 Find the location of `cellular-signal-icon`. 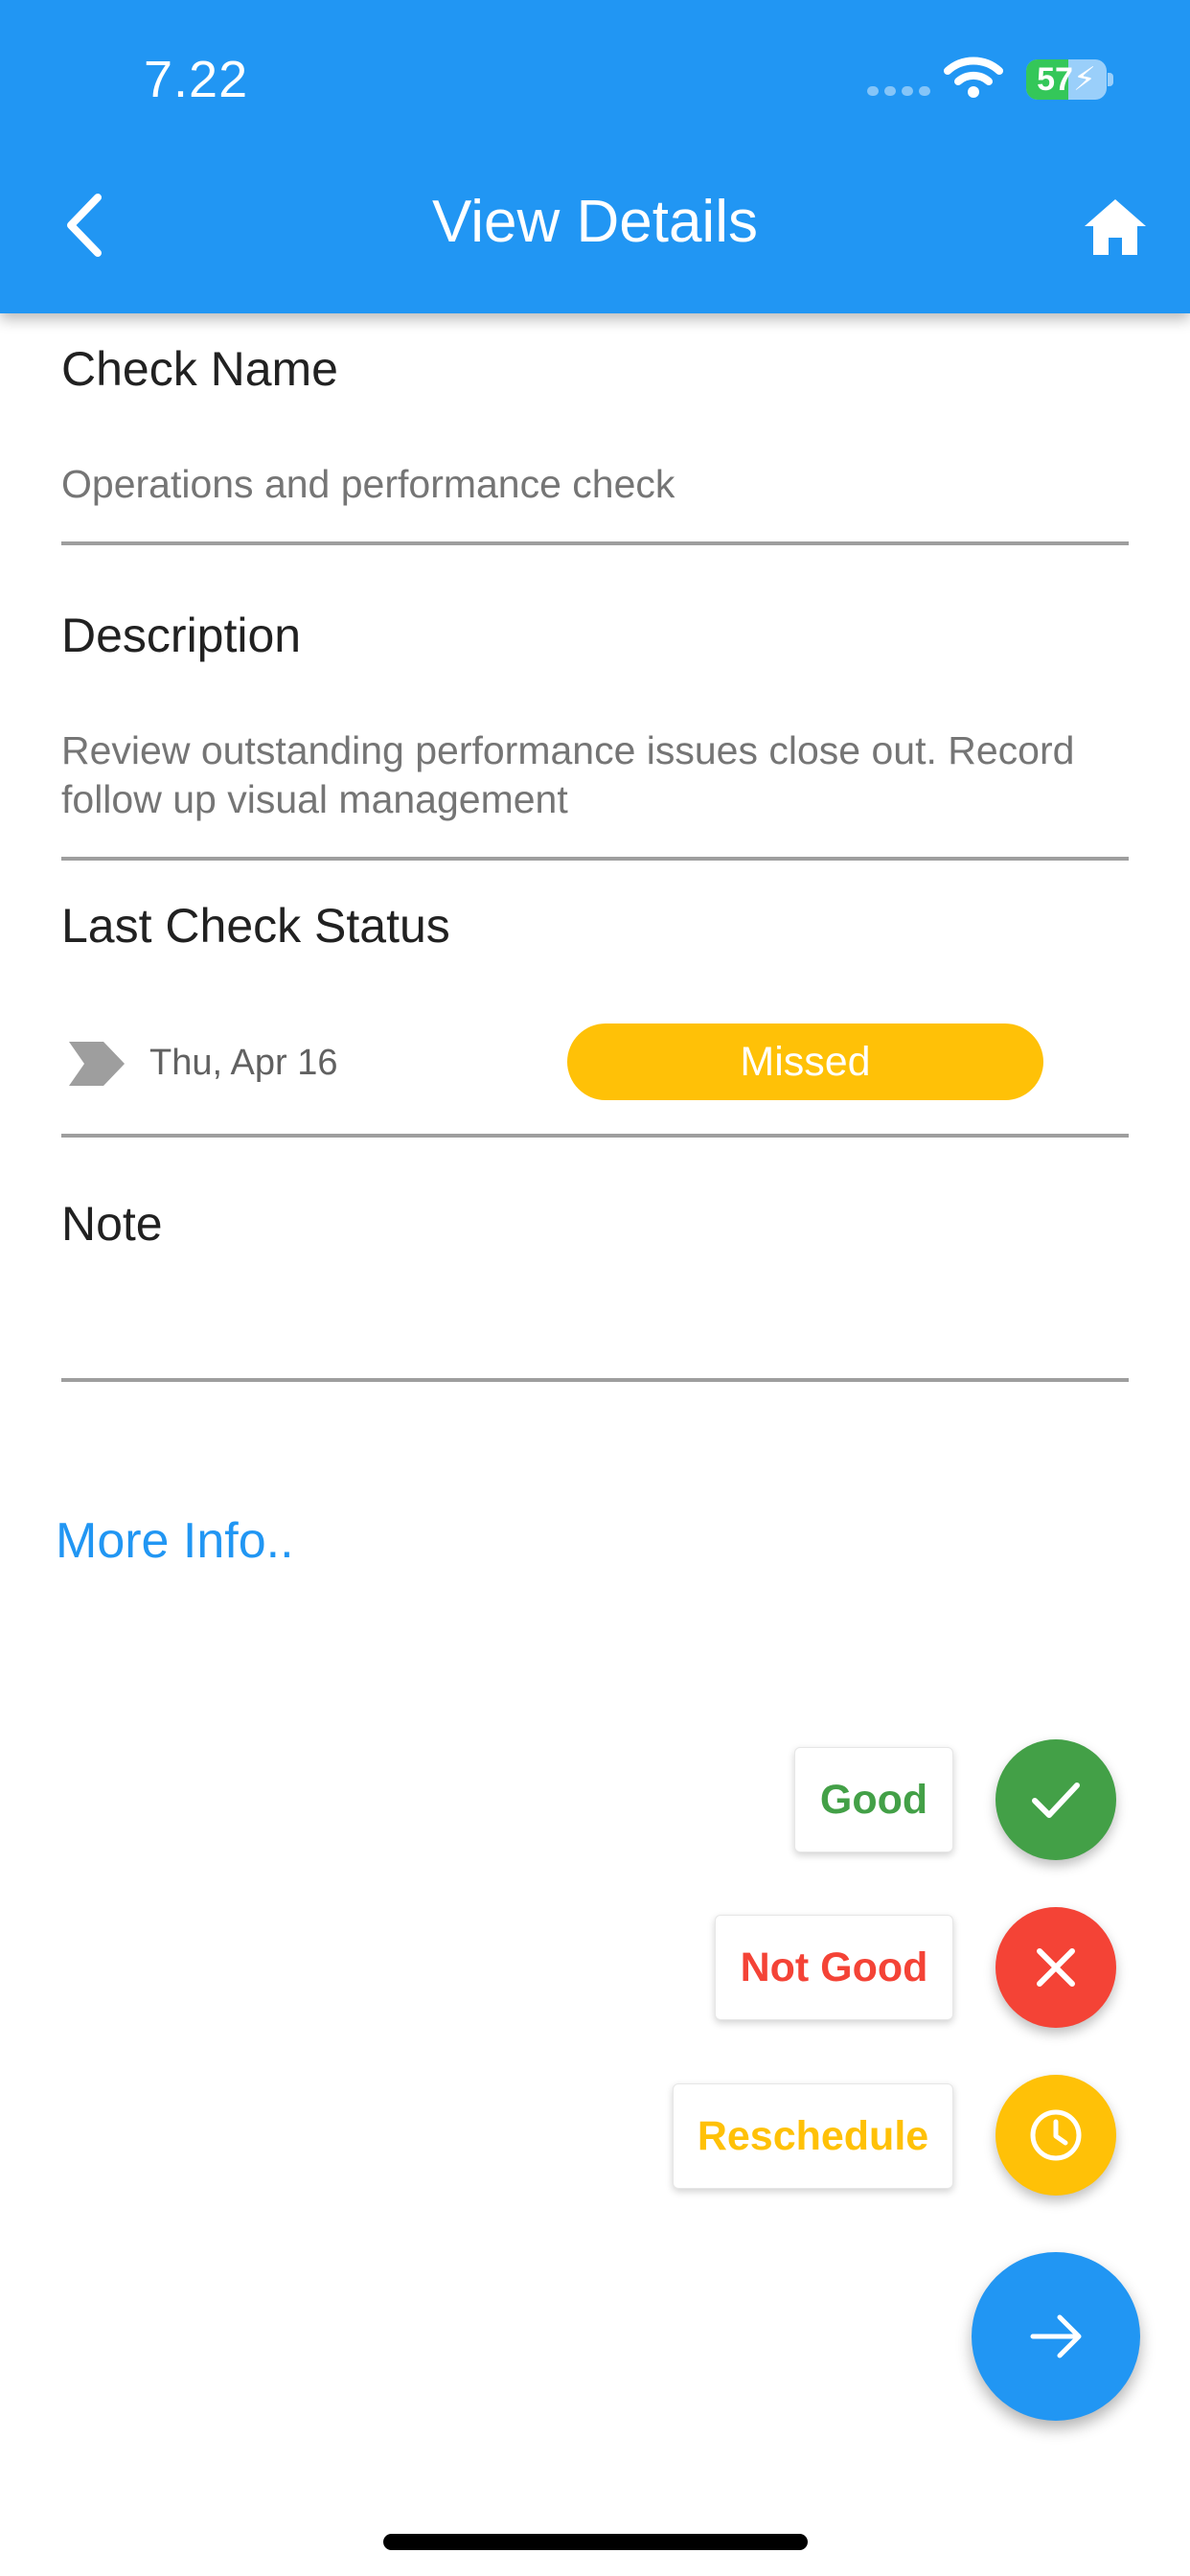

cellular-signal-icon is located at coordinates (899, 91).